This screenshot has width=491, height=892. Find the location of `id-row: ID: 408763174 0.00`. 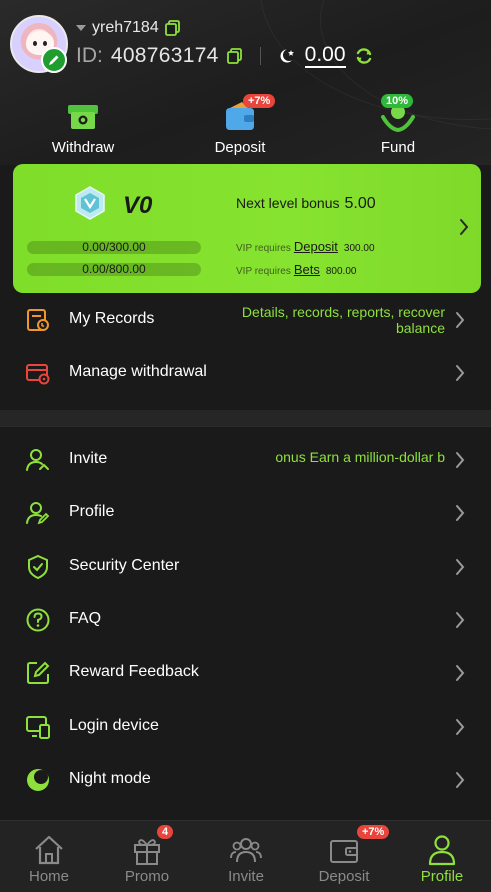

id-row: ID: 408763174 0.00 is located at coordinates (225, 56).